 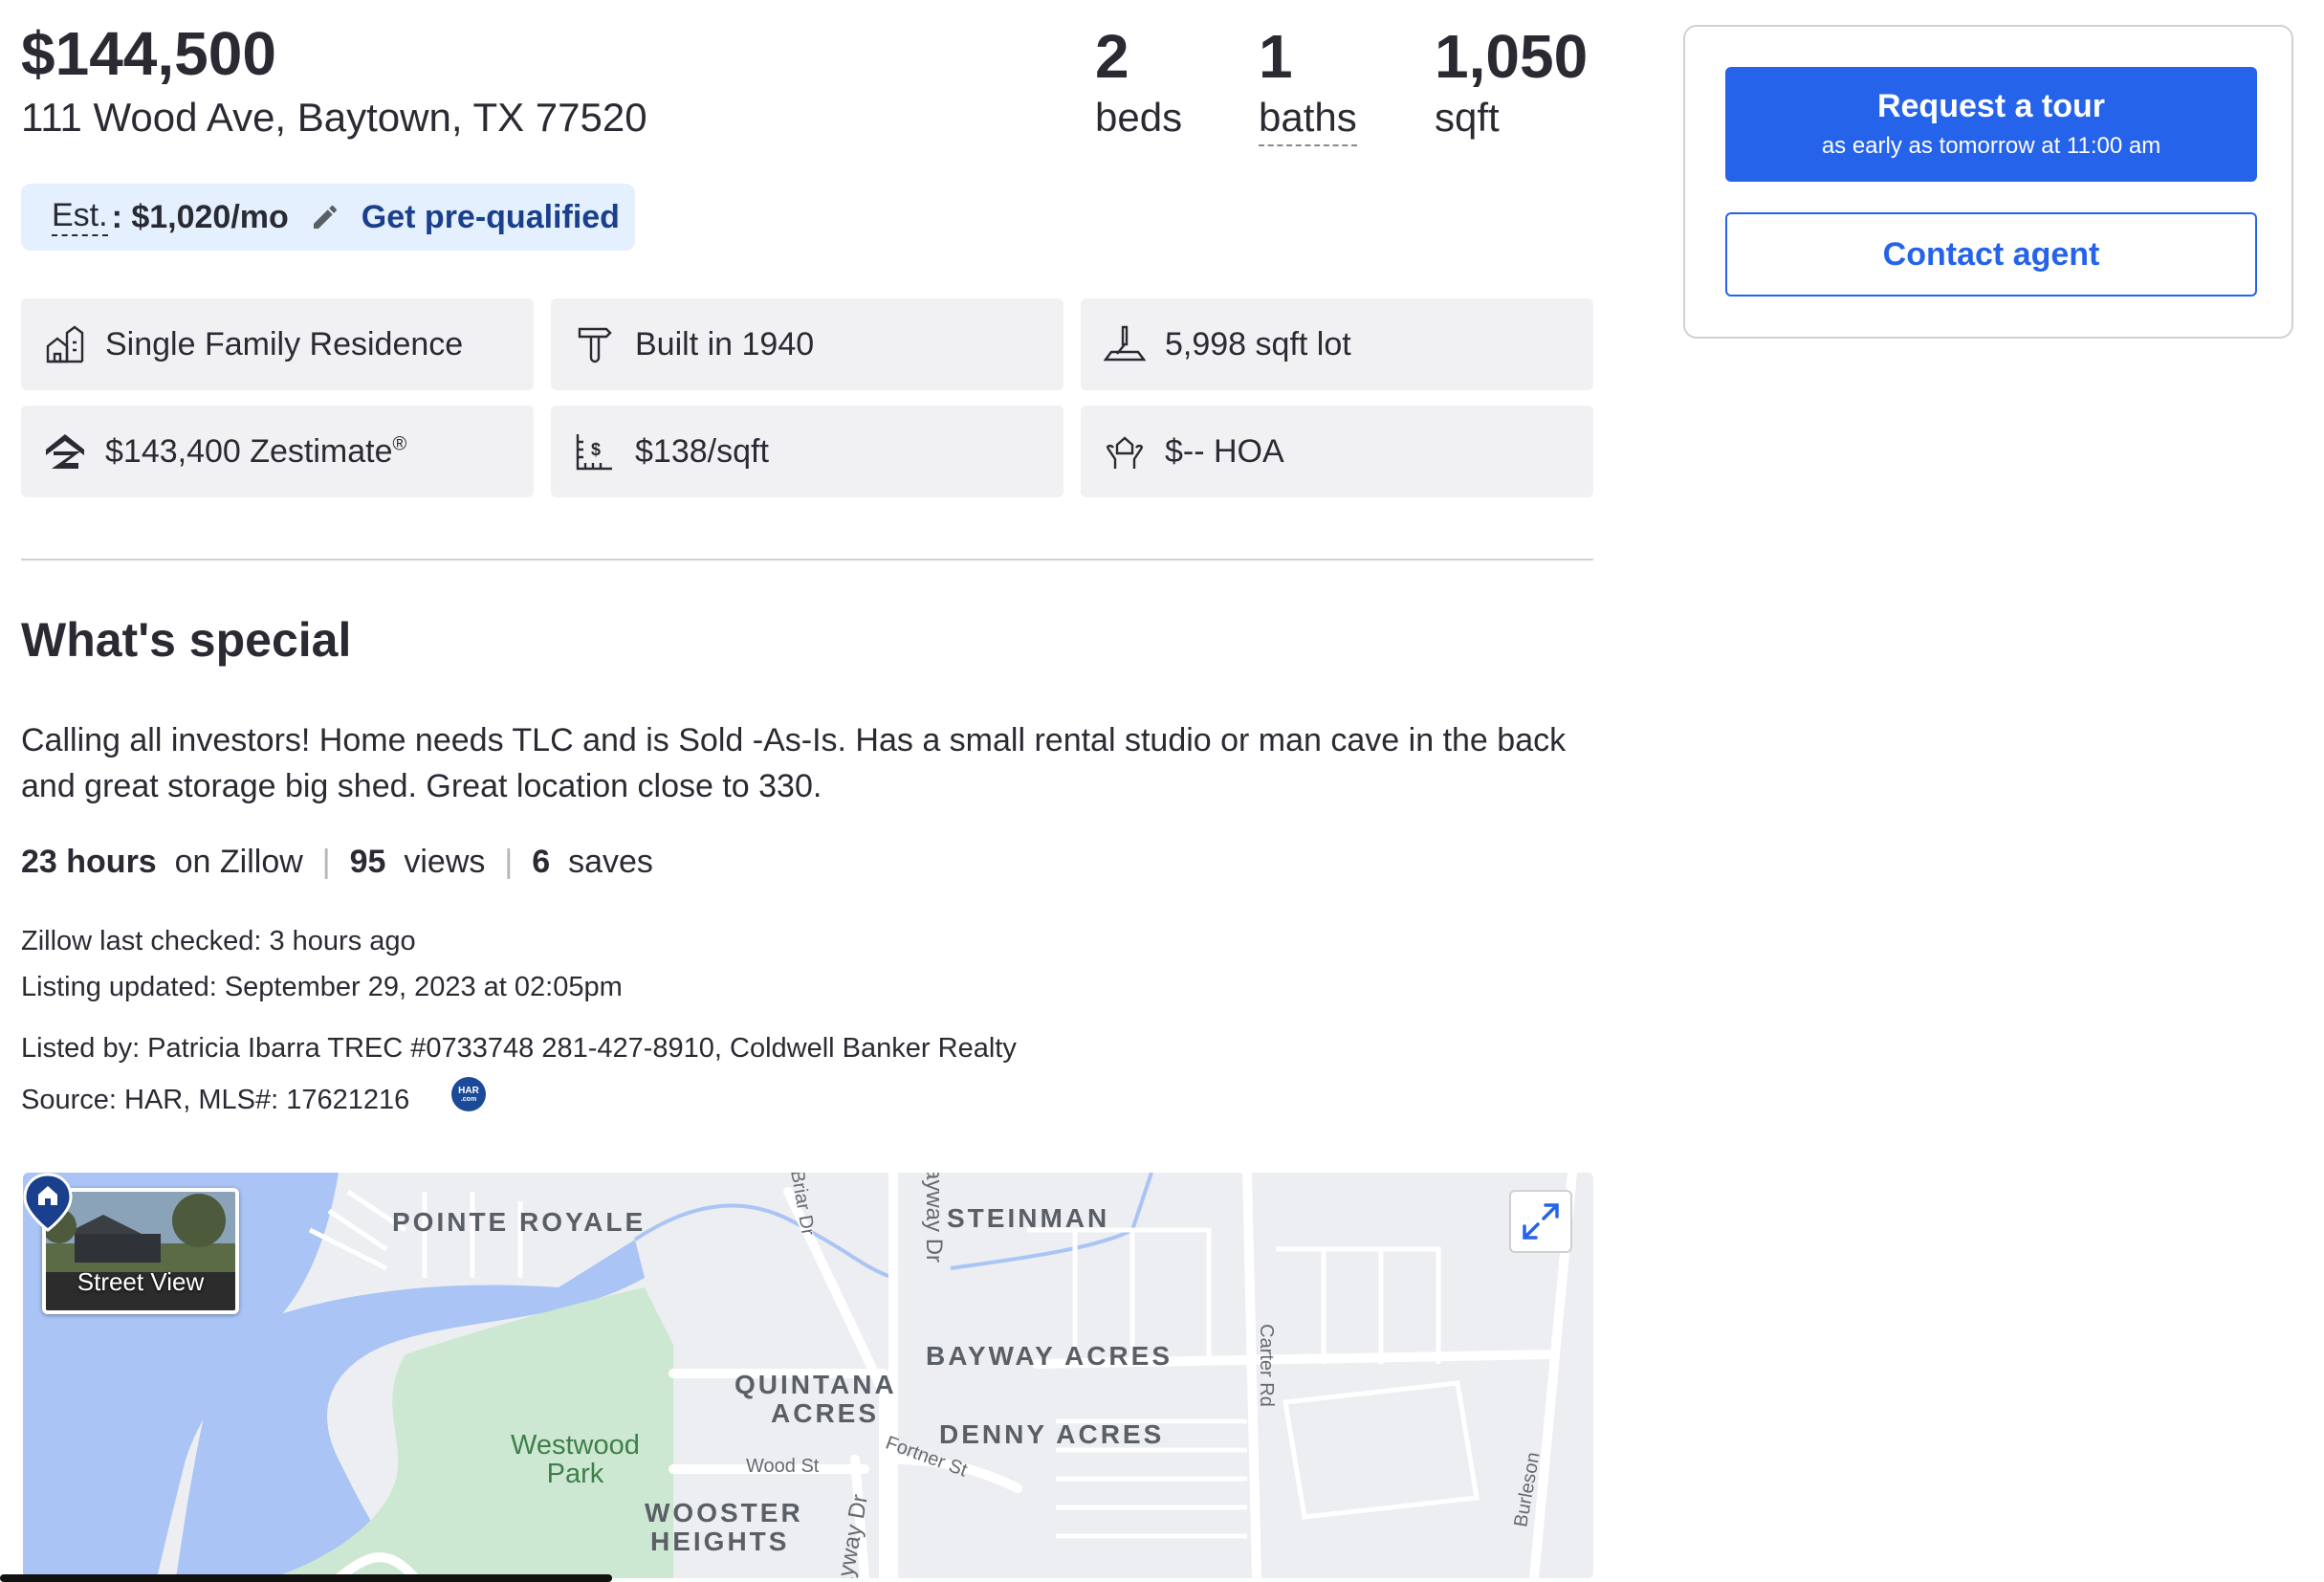 I want to click on saves-label: saves, so click(x=610, y=862).